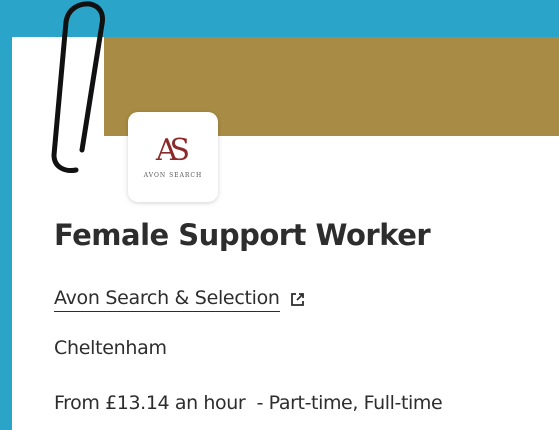 Image resolution: width=559 pixels, height=430 pixels. Describe the element at coordinates (173, 175) in the screenshot. I see `logo-text: AVON SEARCH` at that location.